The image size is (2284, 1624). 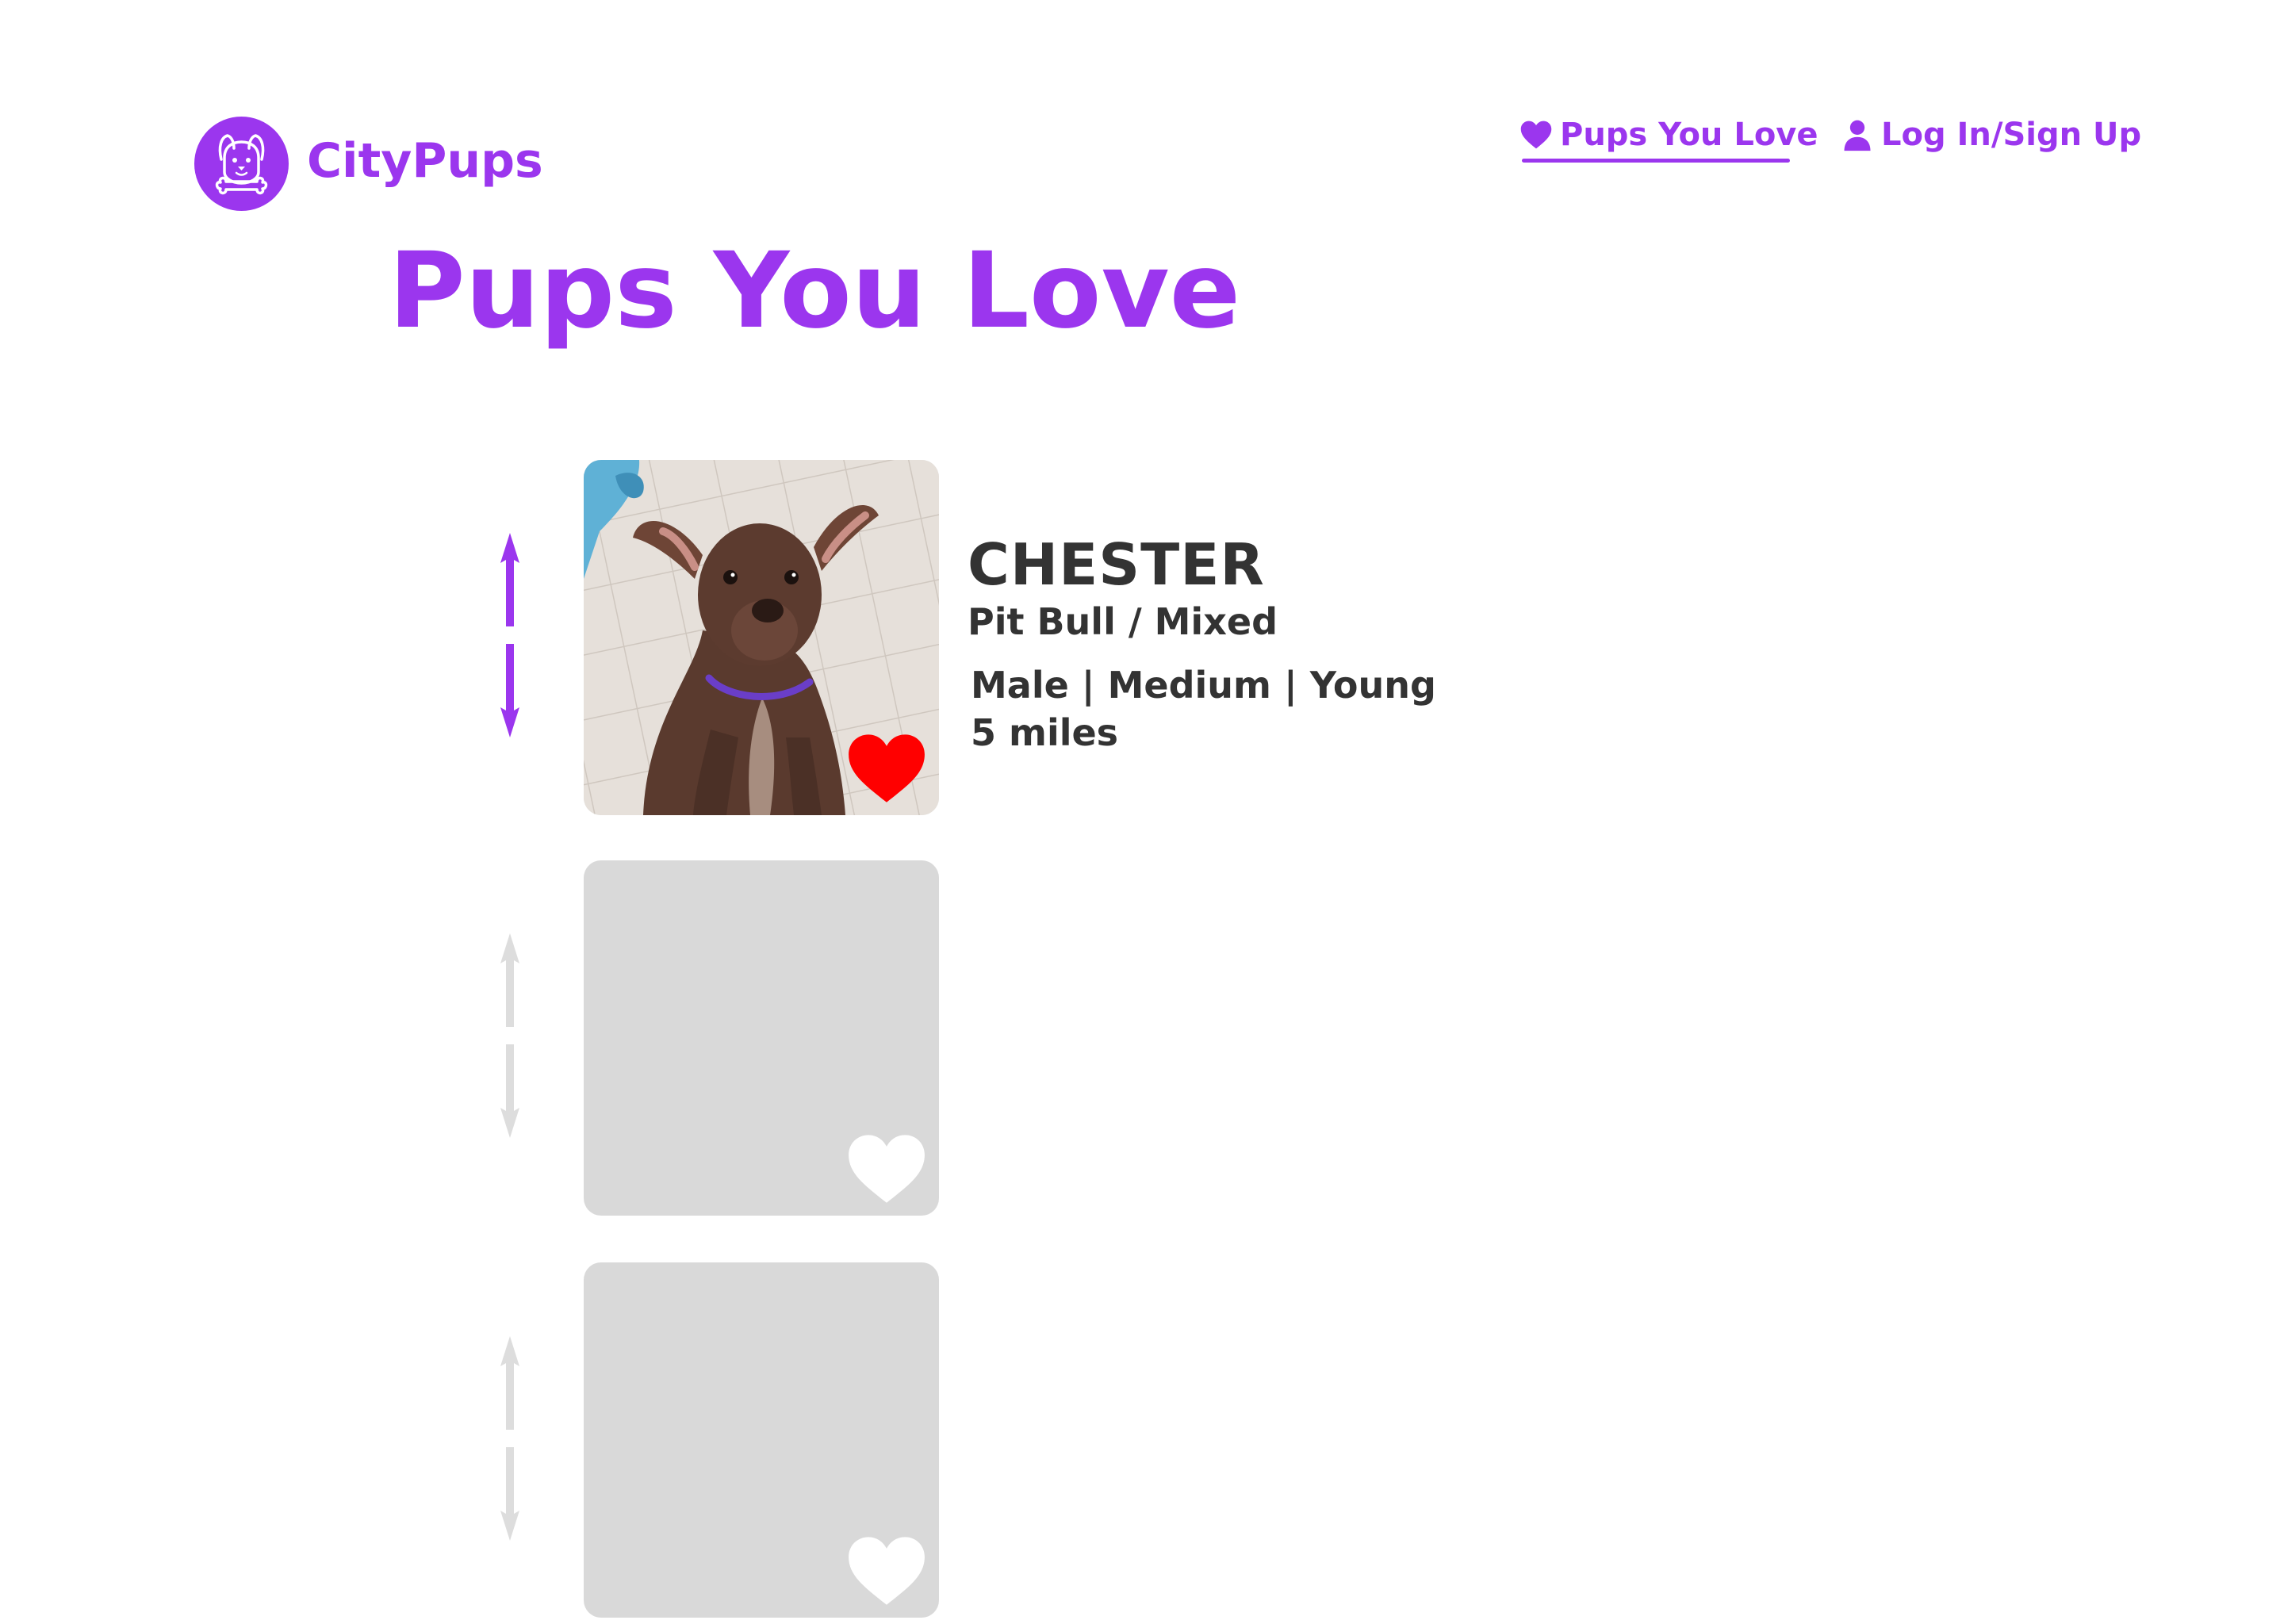 What do you see at coordinates (1656, 161) in the screenshot?
I see `active-nav-indicator` at bounding box center [1656, 161].